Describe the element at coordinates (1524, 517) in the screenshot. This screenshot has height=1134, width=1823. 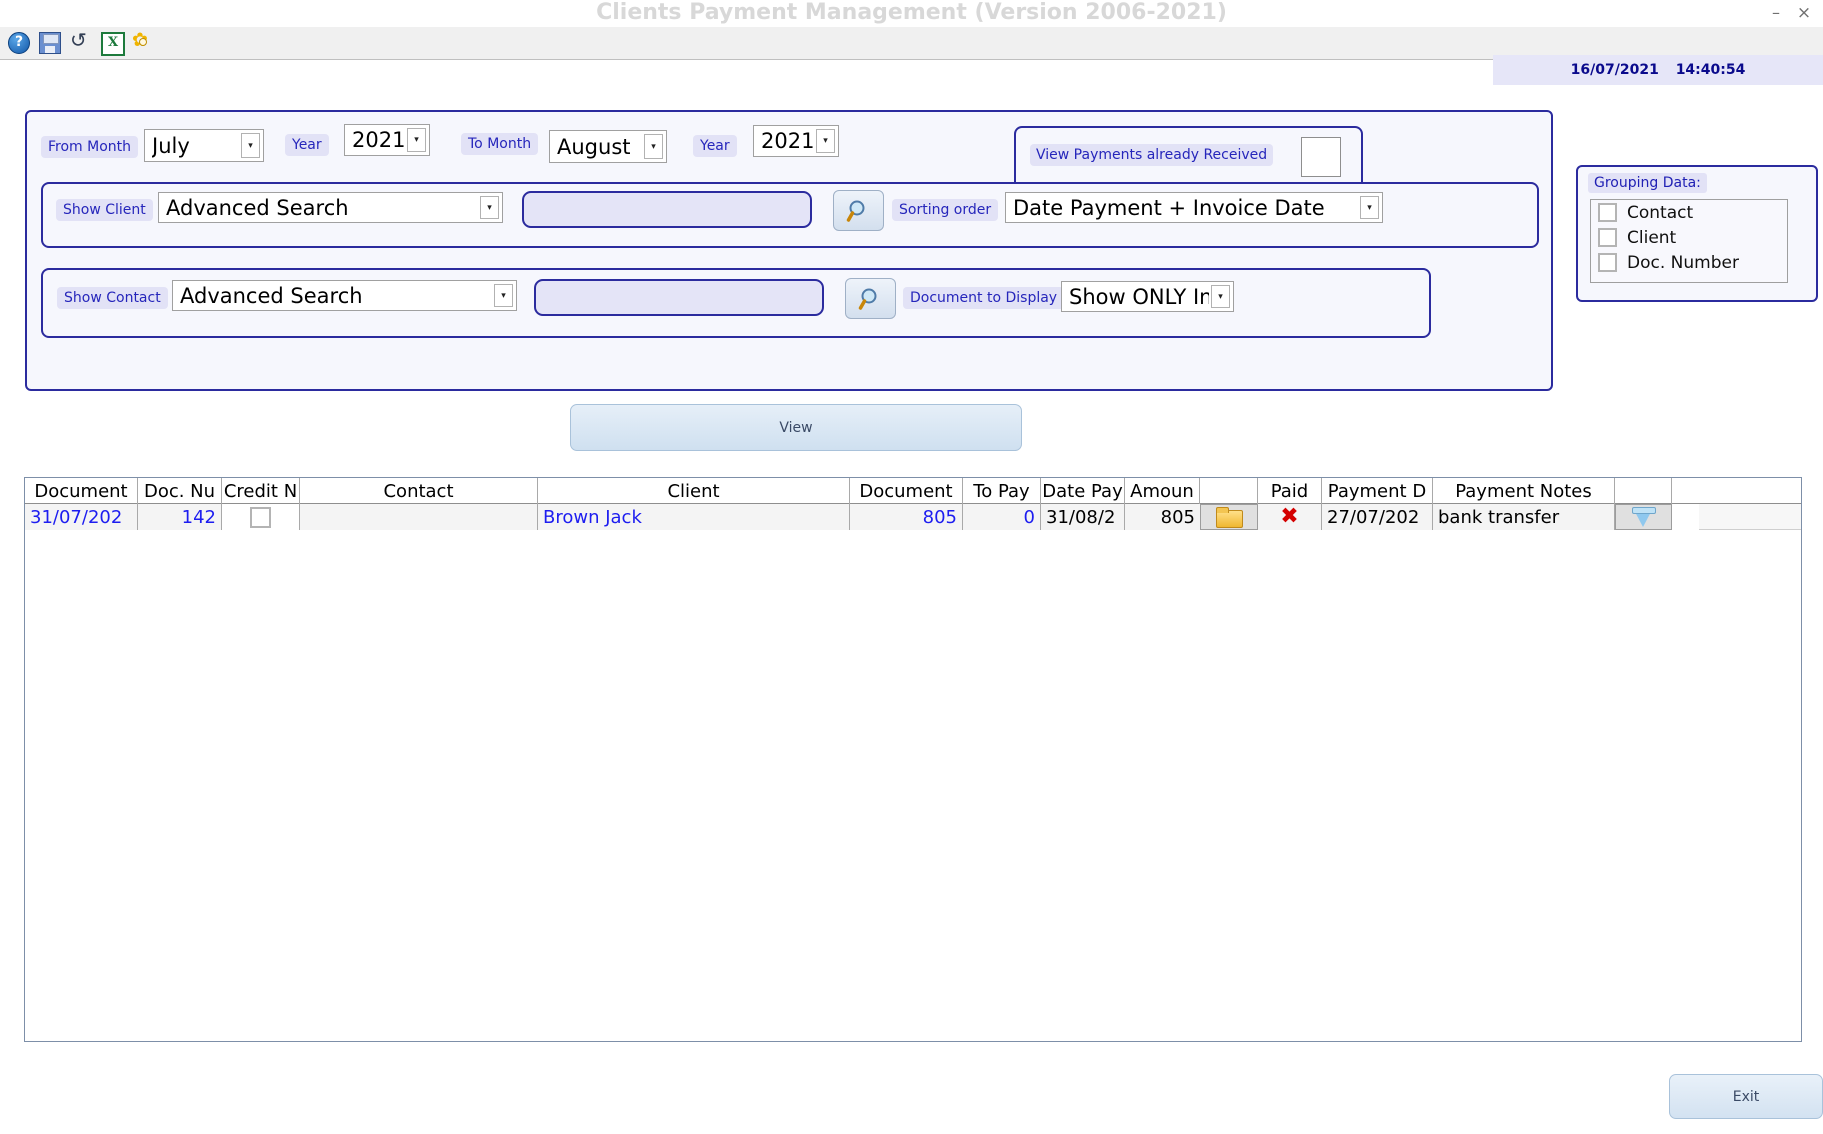
I see `cell-payment-notes: bank transfer` at that location.